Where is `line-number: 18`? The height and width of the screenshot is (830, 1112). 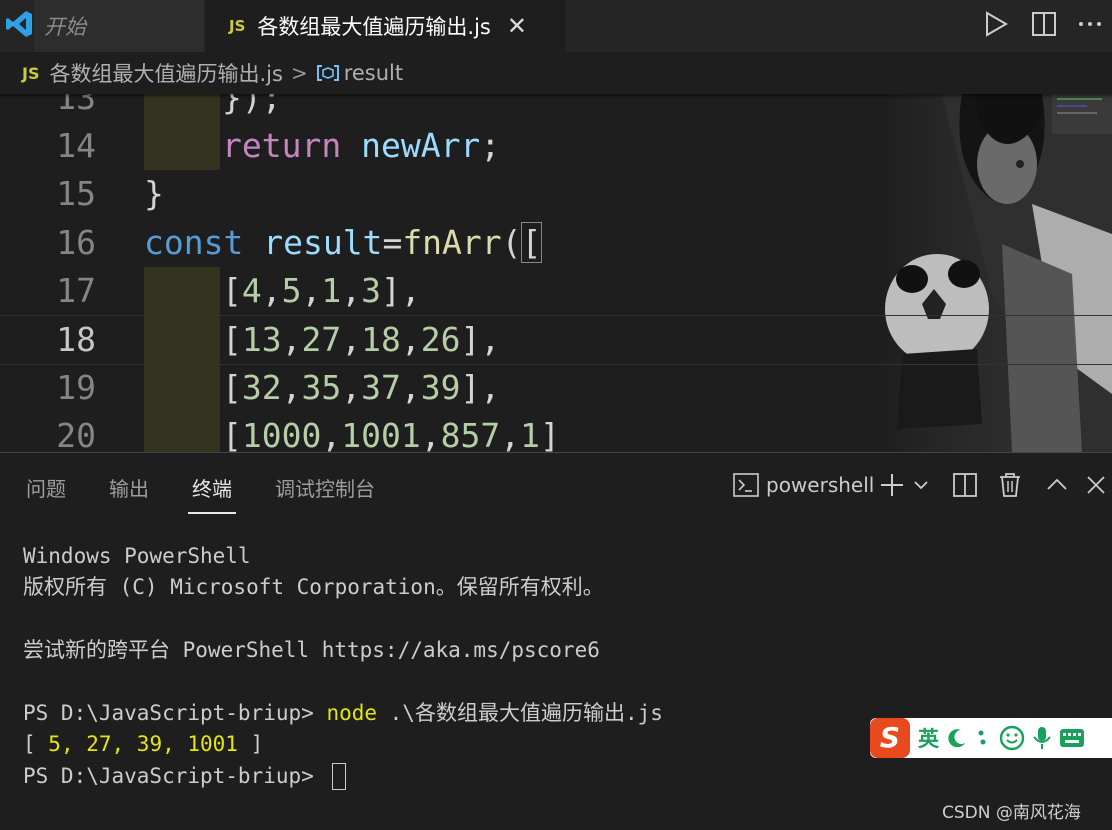
line-number: 18 is located at coordinates (76, 339).